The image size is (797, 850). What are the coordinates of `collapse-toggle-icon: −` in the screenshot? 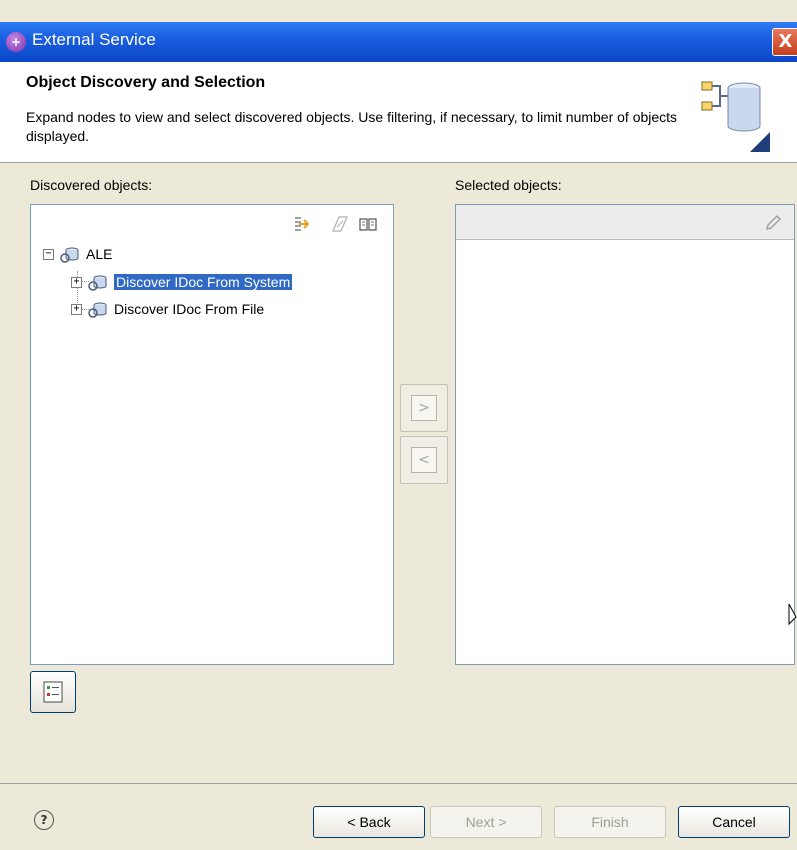 It's located at (48, 254).